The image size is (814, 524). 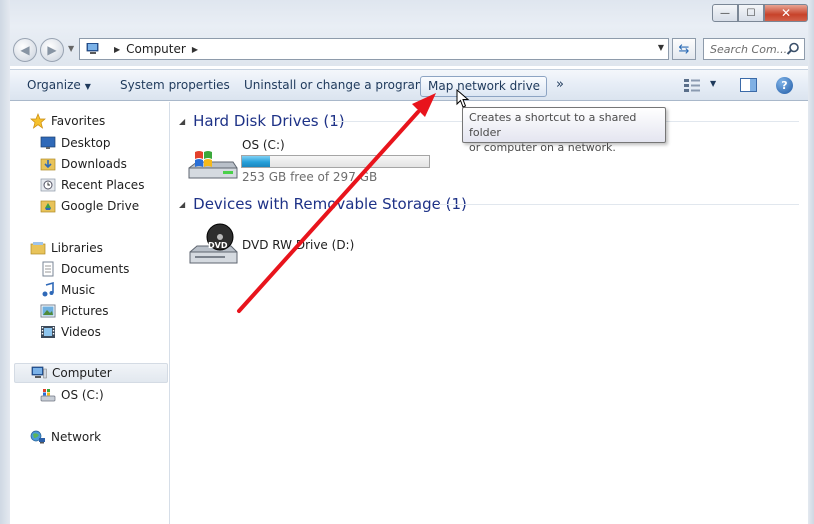 I want to click on refresh-icon: ⇆, so click(x=684, y=49).